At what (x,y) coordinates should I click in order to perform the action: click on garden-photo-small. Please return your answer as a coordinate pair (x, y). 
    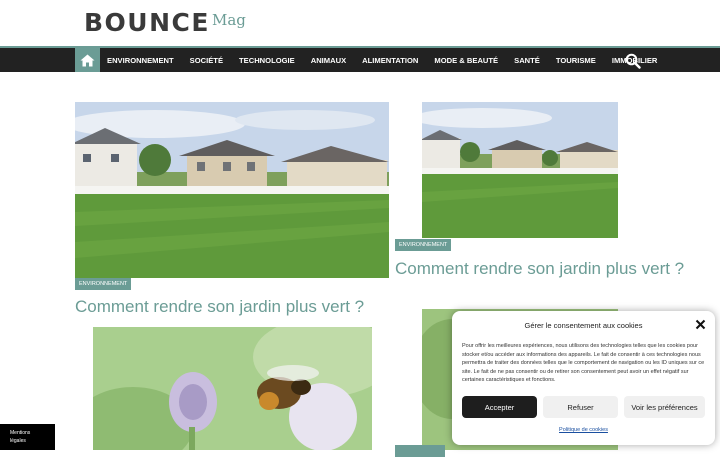
    Looking at the image, I should click on (520, 170).